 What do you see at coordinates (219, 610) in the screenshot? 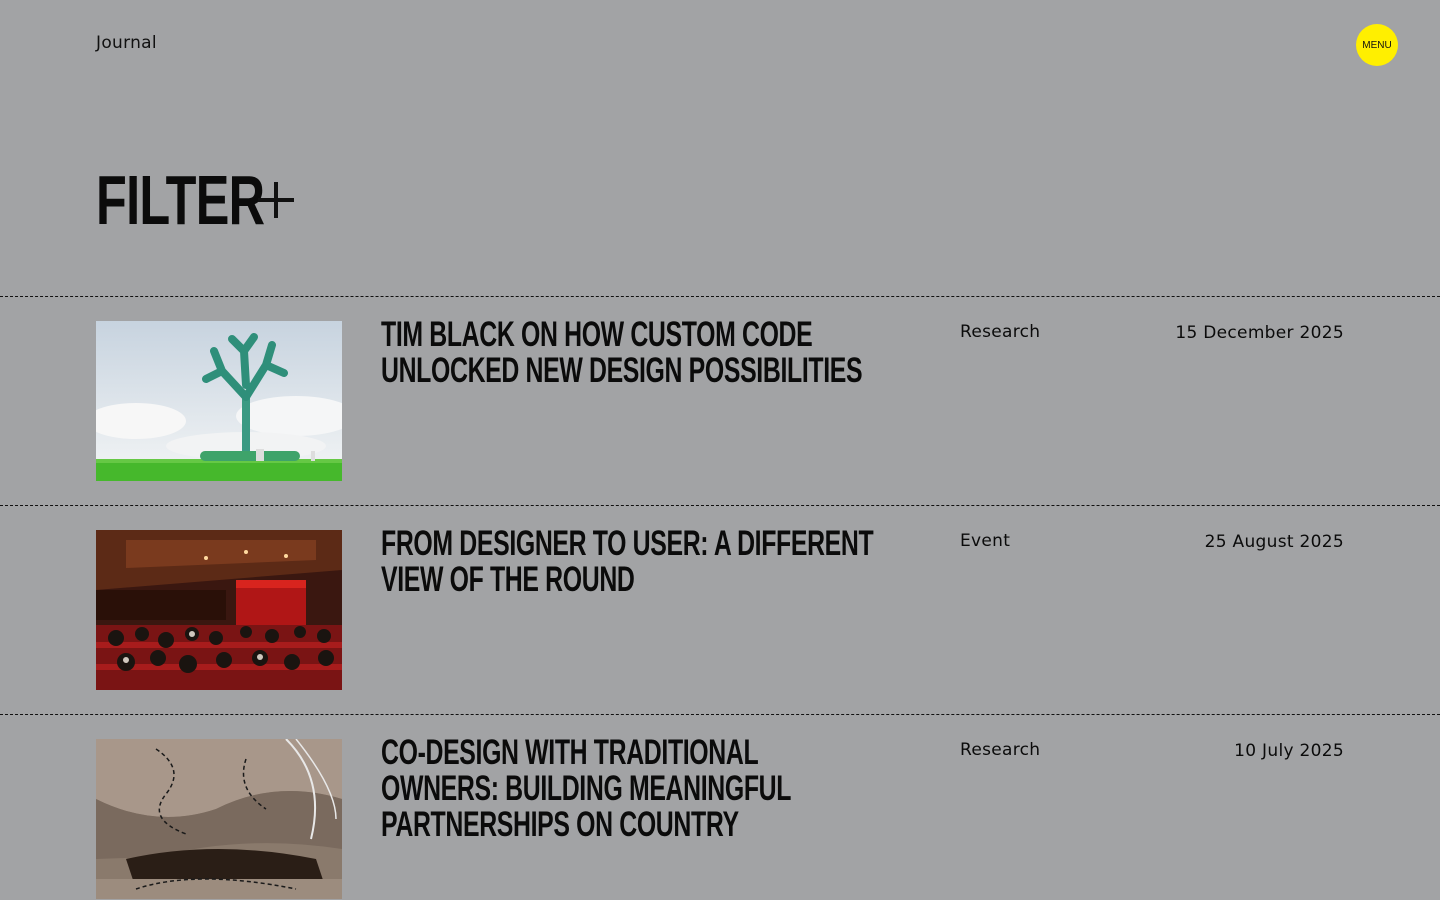
I see `theatre-audience-image` at bounding box center [219, 610].